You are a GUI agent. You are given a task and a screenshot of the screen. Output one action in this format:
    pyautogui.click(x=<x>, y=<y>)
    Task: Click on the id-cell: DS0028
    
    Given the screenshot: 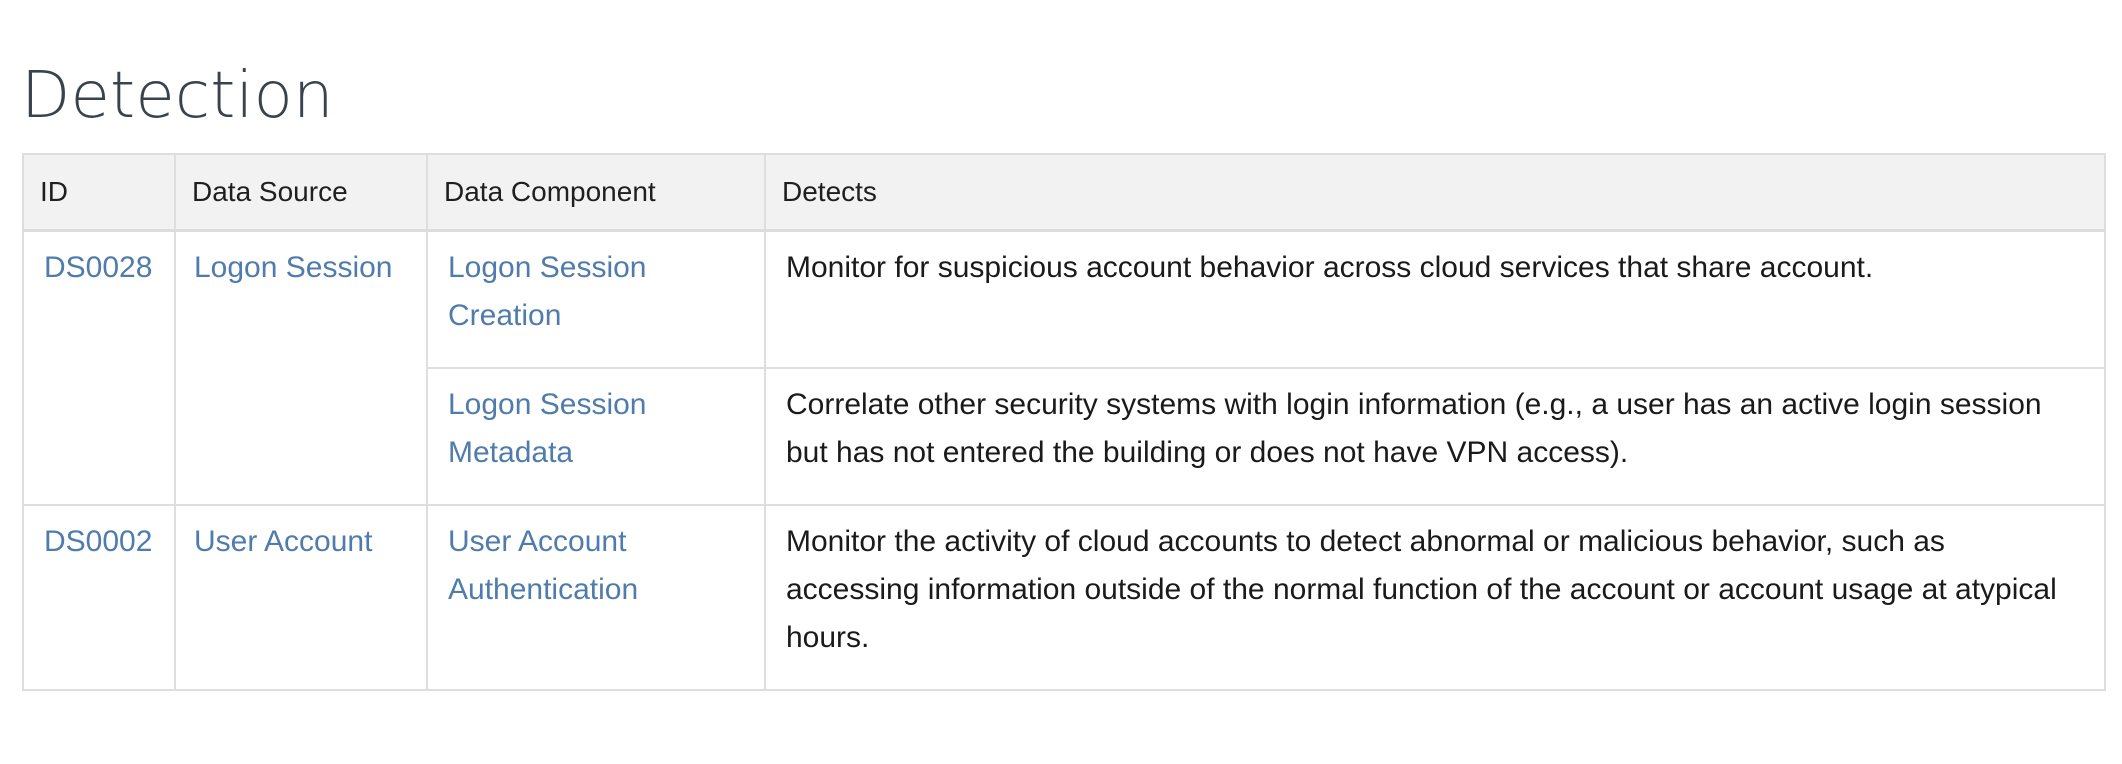 What is the action you would take?
    pyautogui.click(x=99, y=367)
    